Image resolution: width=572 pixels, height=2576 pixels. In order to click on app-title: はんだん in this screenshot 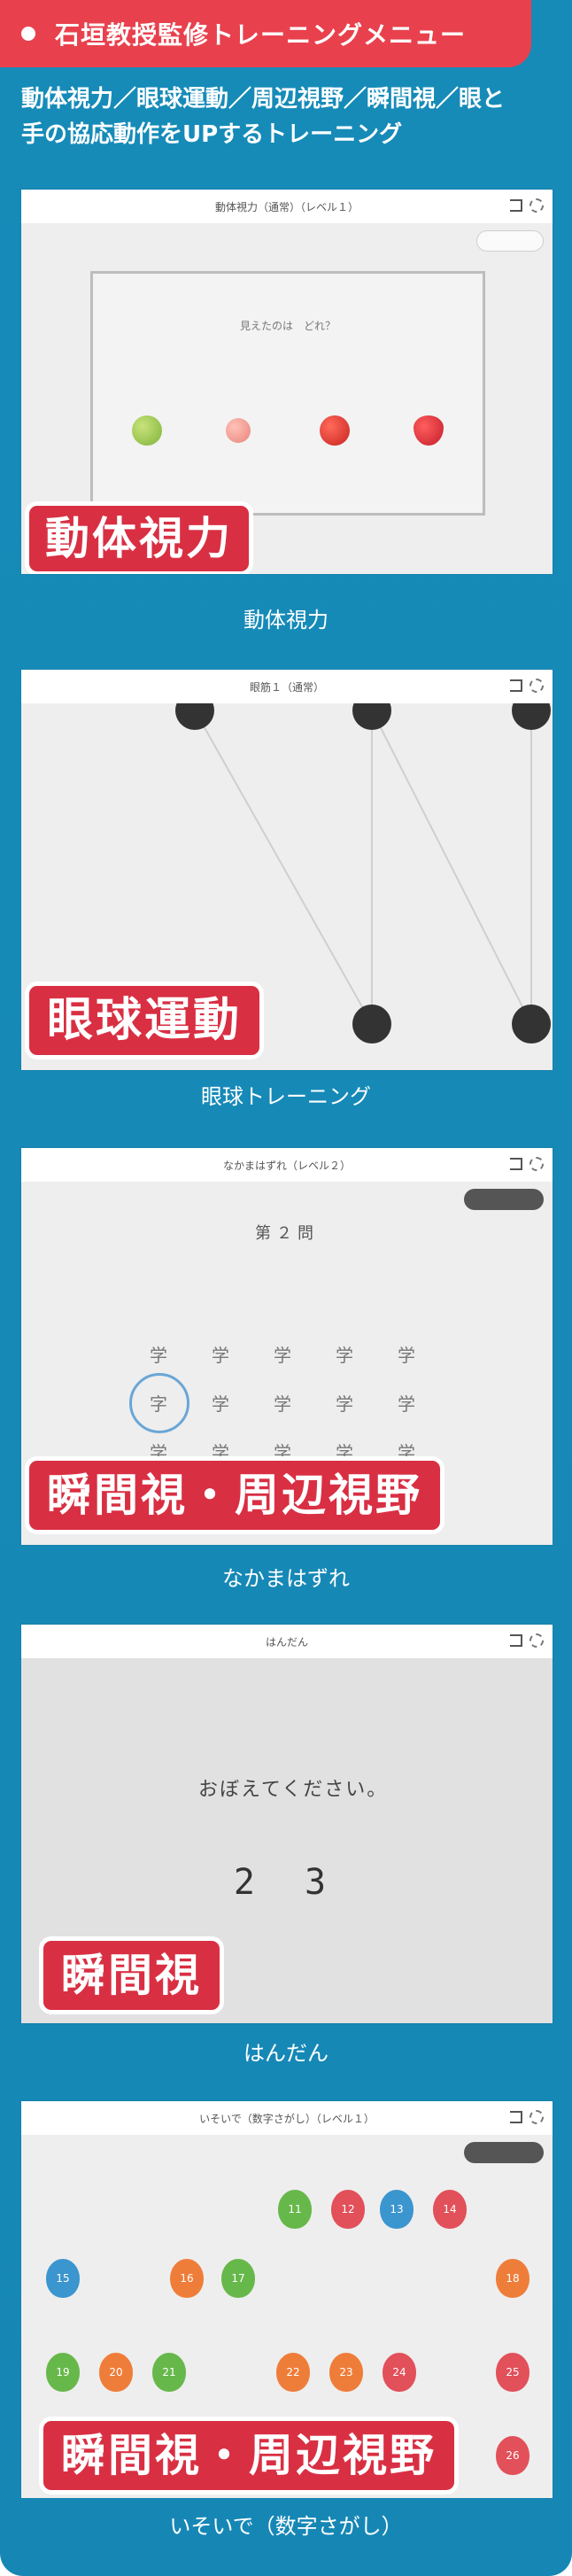, I will do `click(286, 1642)`.